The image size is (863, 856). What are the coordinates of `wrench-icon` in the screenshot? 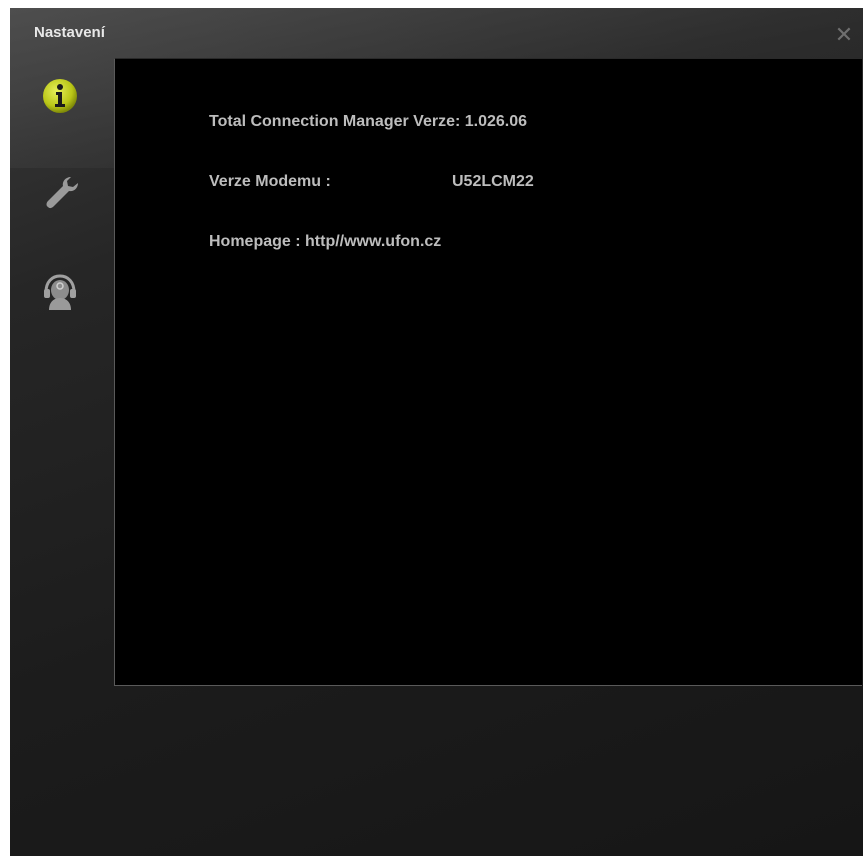 It's located at (62, 193).